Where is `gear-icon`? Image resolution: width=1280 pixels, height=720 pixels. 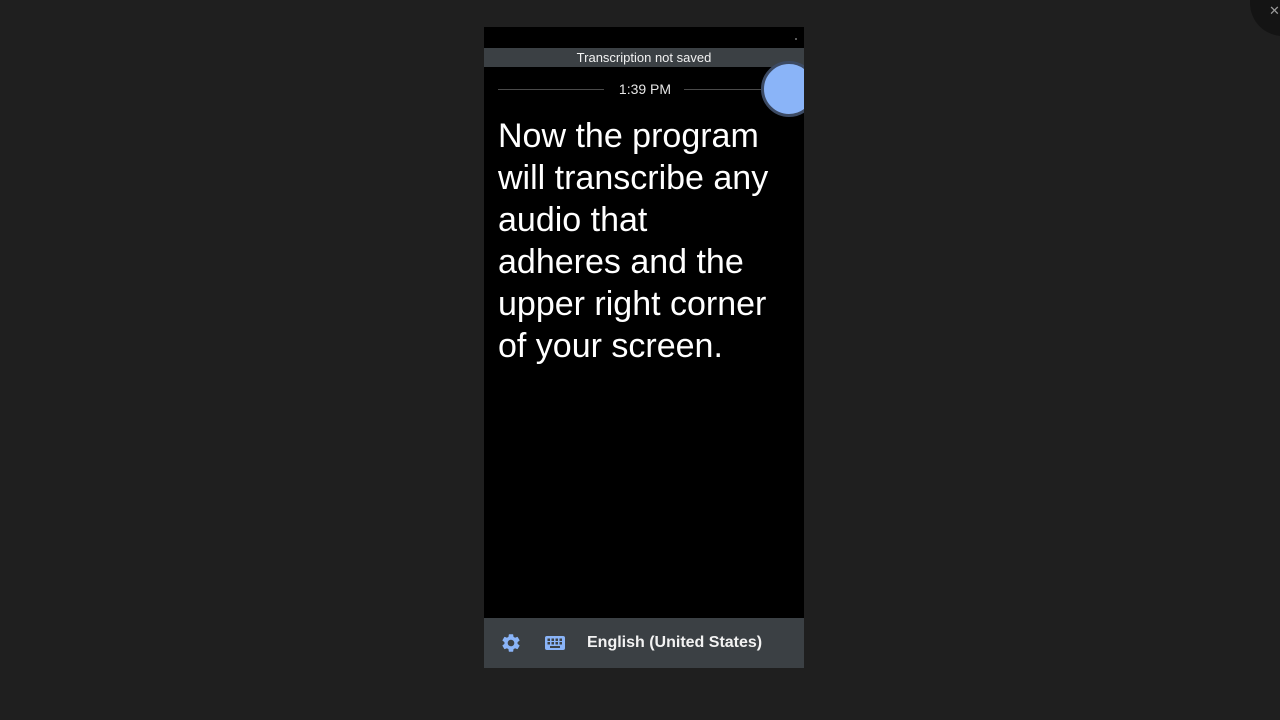 gear-icon is located at coordinates (511, 643).